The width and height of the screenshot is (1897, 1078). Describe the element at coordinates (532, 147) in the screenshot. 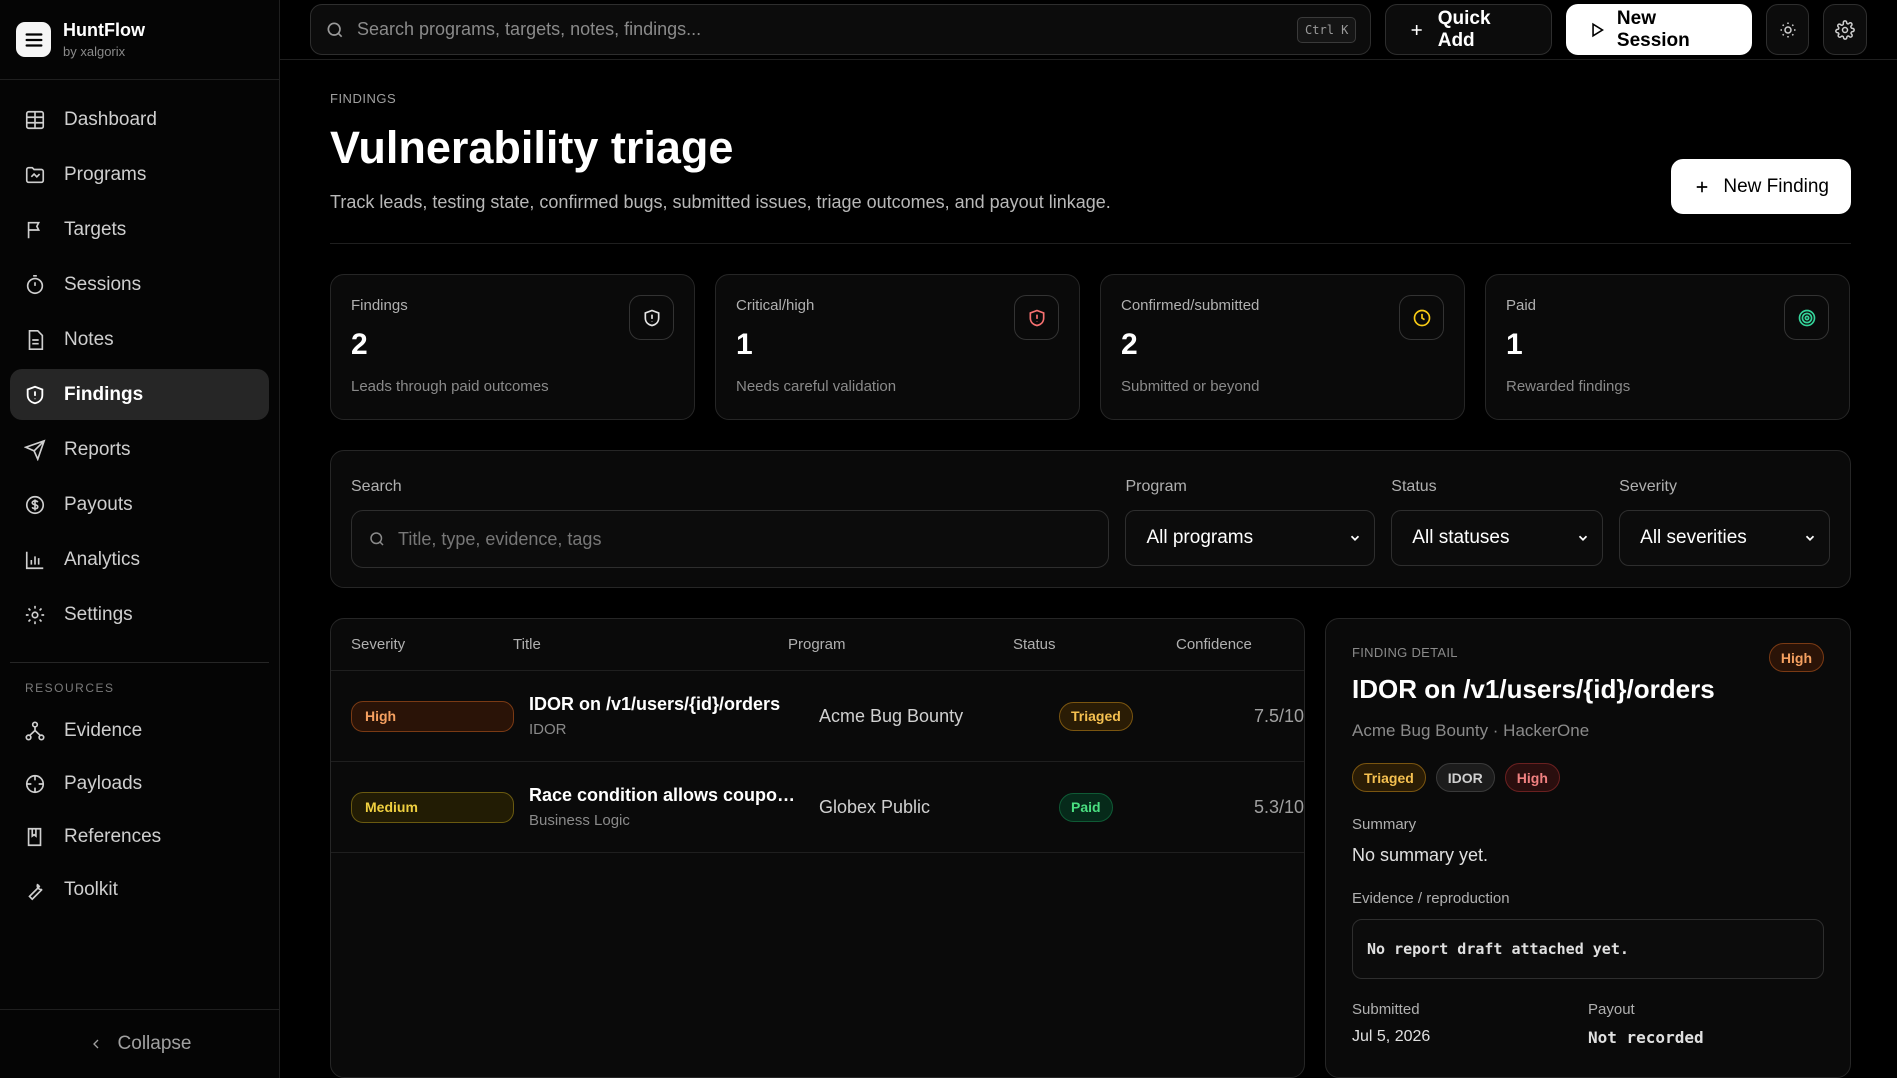

I see `page-title: Vulnerability triage` at that location.